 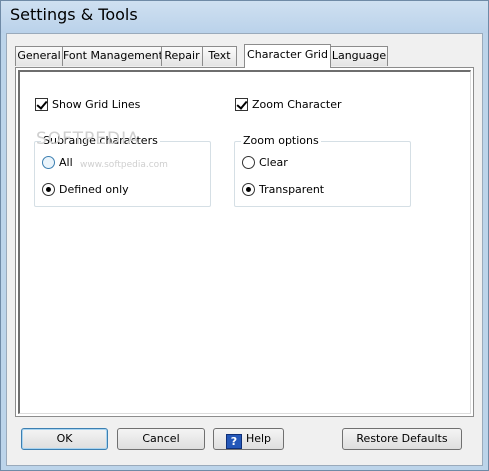 I want to click on help-button: ? Help, so click(x=248, y=439).